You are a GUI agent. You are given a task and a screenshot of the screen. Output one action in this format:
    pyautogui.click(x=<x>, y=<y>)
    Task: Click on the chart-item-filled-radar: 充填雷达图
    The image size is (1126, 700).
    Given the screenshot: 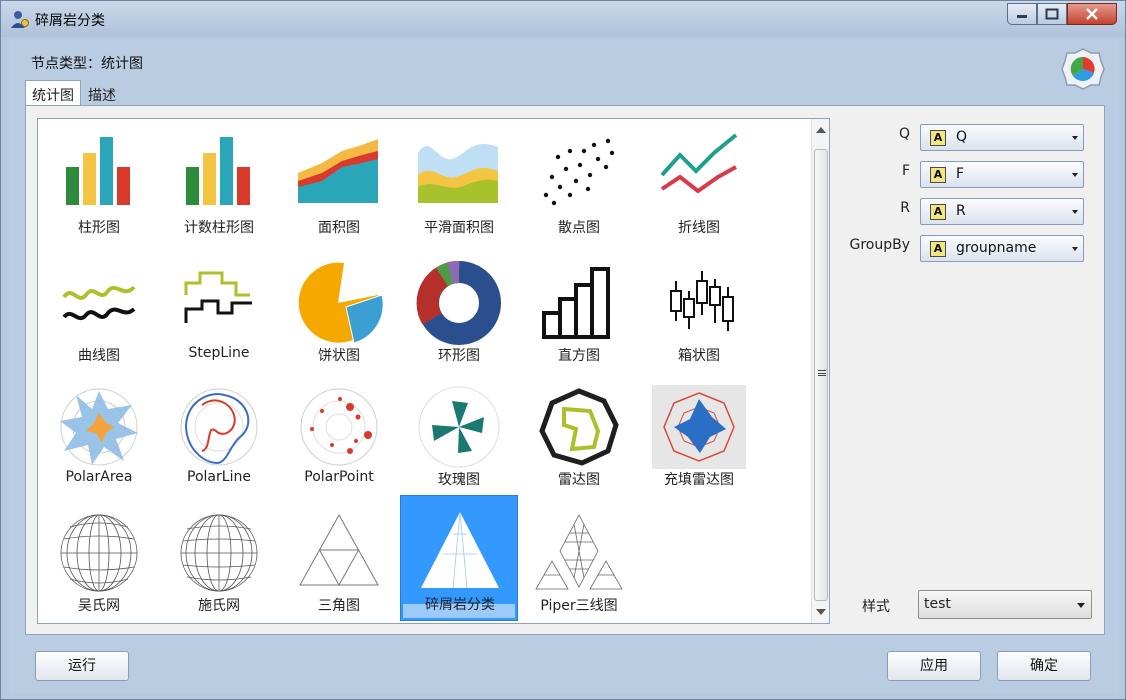 What is the action you would take?
    pyautogui.click(x=699, y=434)
    